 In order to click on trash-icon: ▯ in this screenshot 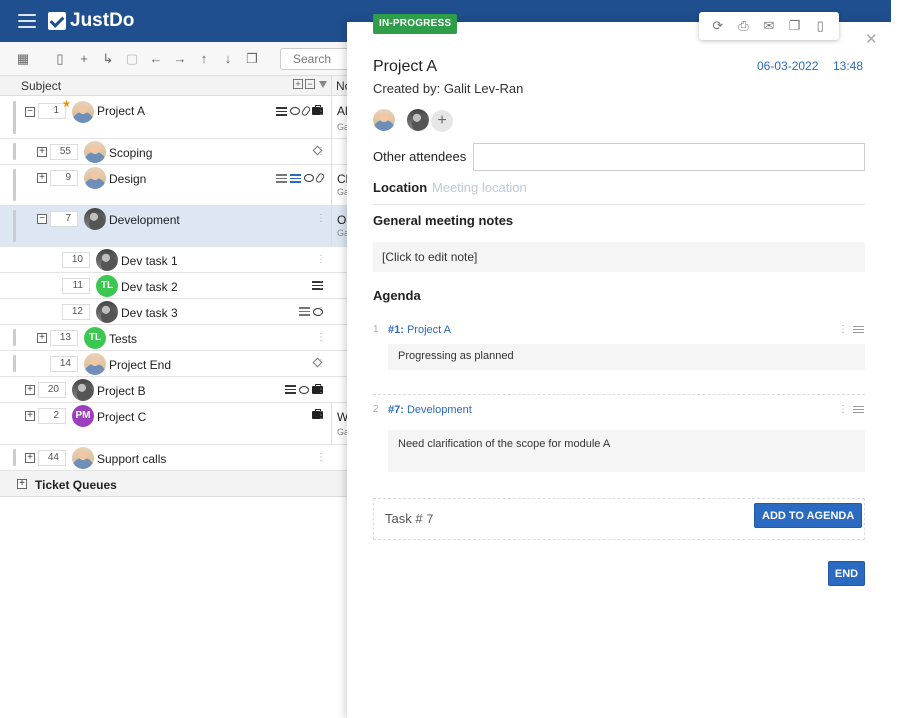, I will do `click(820, 26)`.